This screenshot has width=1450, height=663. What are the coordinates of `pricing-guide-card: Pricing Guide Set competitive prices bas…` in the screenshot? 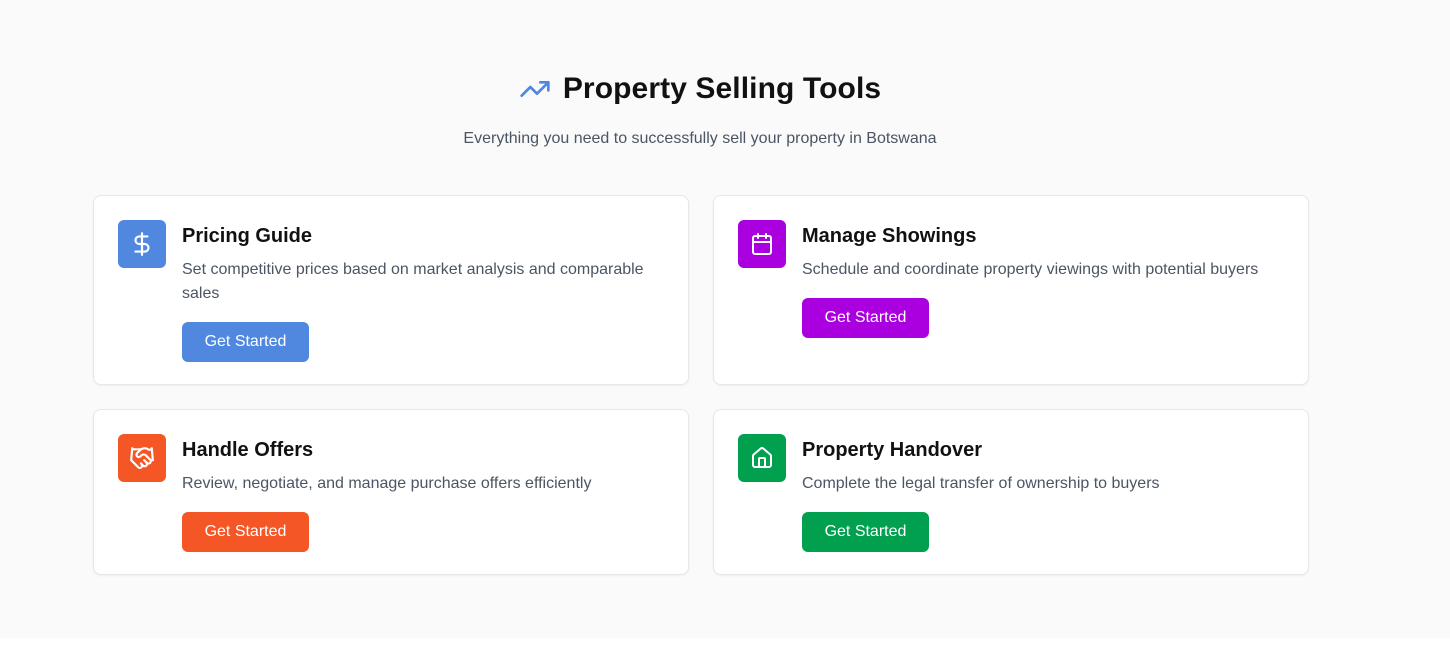 It's located at (391, 290).